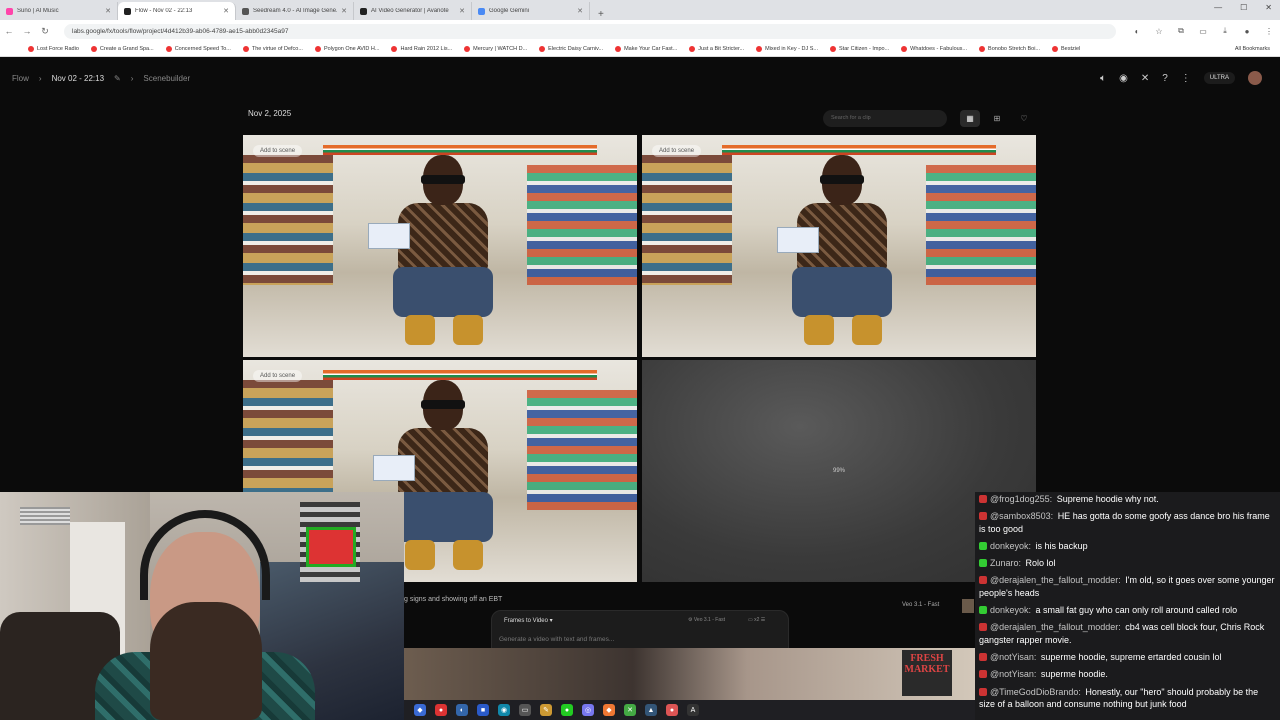 This screenshot has height=720, width=1280. I want to click on avatar, so click(1255, 78).